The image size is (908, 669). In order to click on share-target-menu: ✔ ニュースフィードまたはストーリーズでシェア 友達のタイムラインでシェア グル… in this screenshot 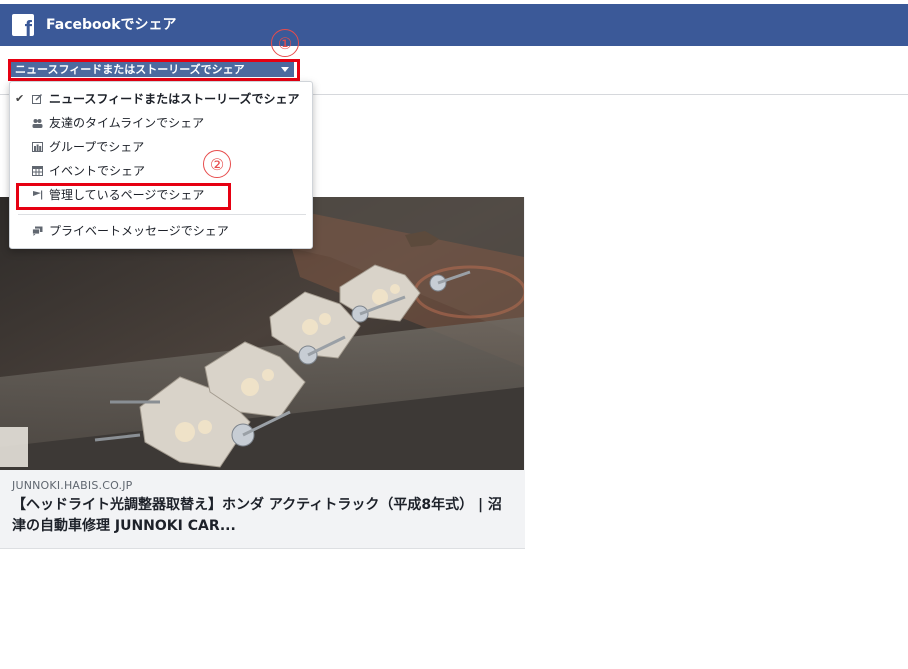, I will do `click(161, 165)`.